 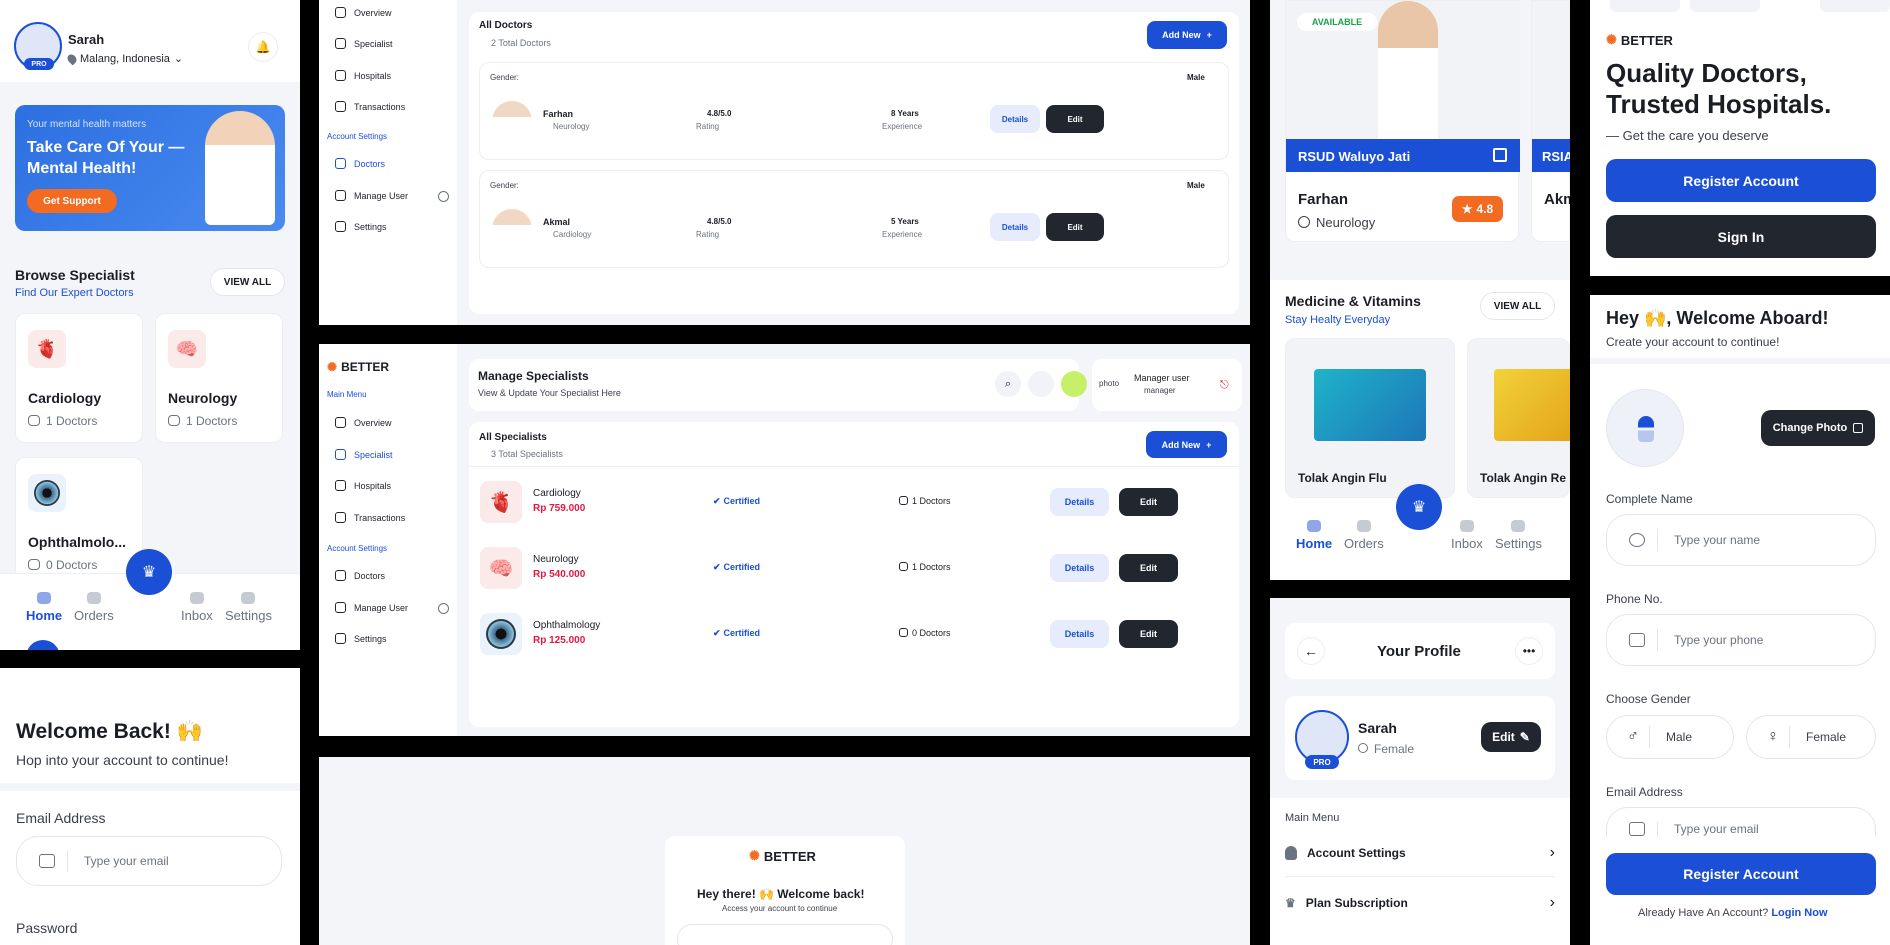 What do you see at coordinates (1518, 418) in the screenshot?
I see `product-card: Tolak Angin Re` at bounding box center [1518, 418].